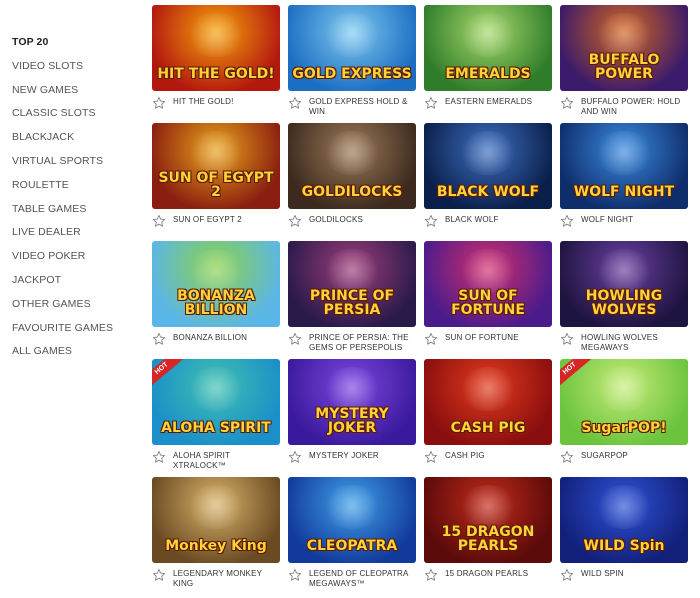 Image resolution: width=700 pixels, height=598 pixels. I want to click on game-card: Monkey King LEGENDARY MONKEY KING, so click(216, 536).